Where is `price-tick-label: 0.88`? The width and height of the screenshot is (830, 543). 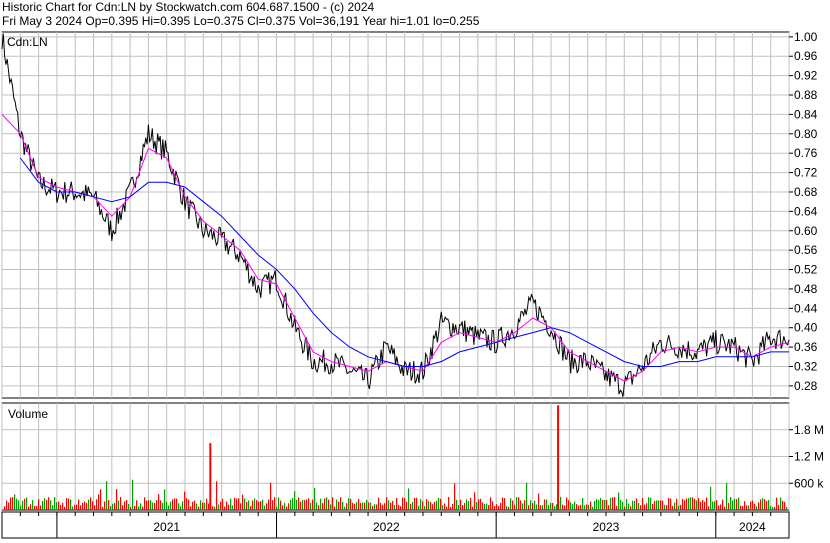 price-tick-label: 0.88 is located at coordinates (806, 95).